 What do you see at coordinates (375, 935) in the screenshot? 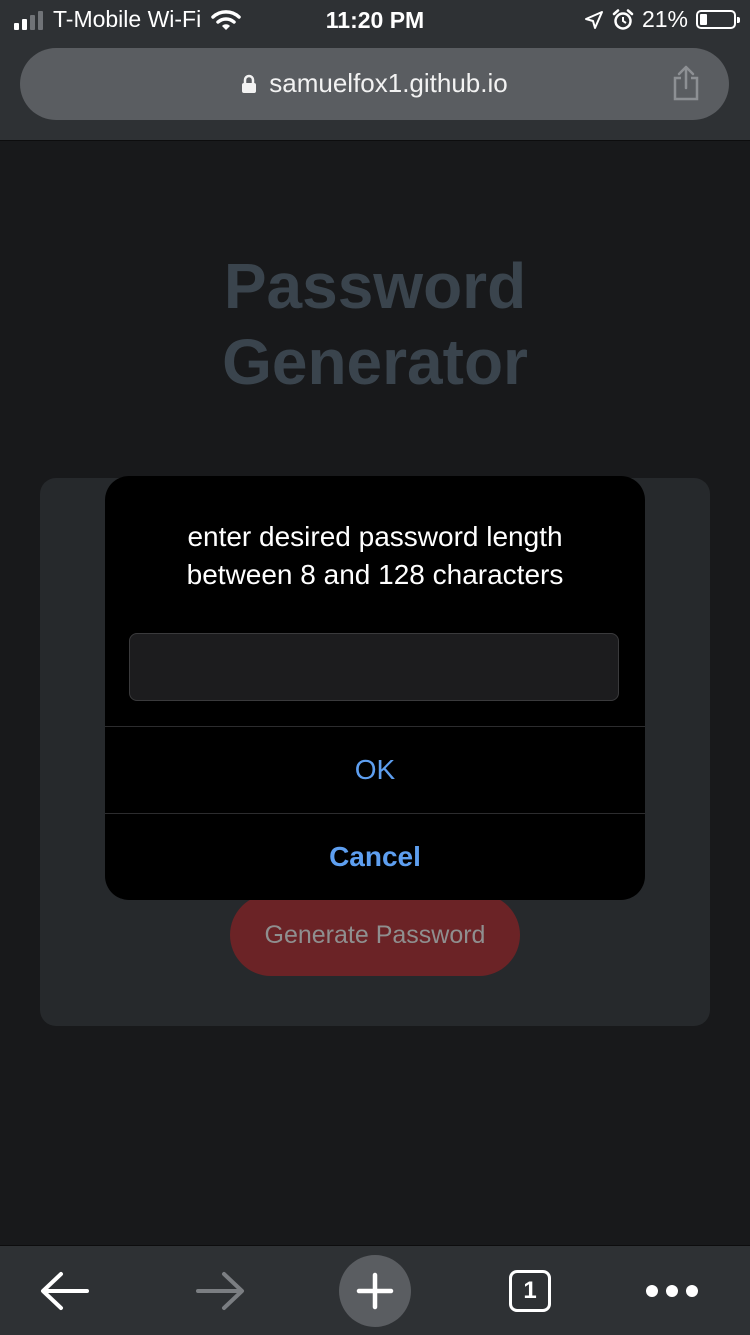
I see `generate-password-button: Generate Password` at bounding box center [375, 935].